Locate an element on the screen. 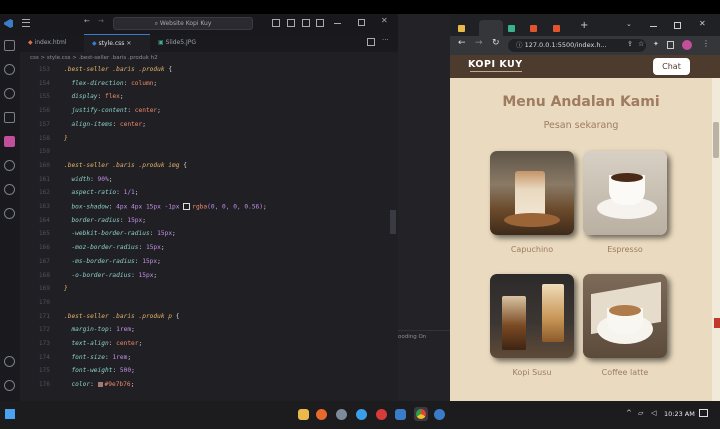 The image size is (720, 429). settings-gear-icon is located at coordinates (9, 385).